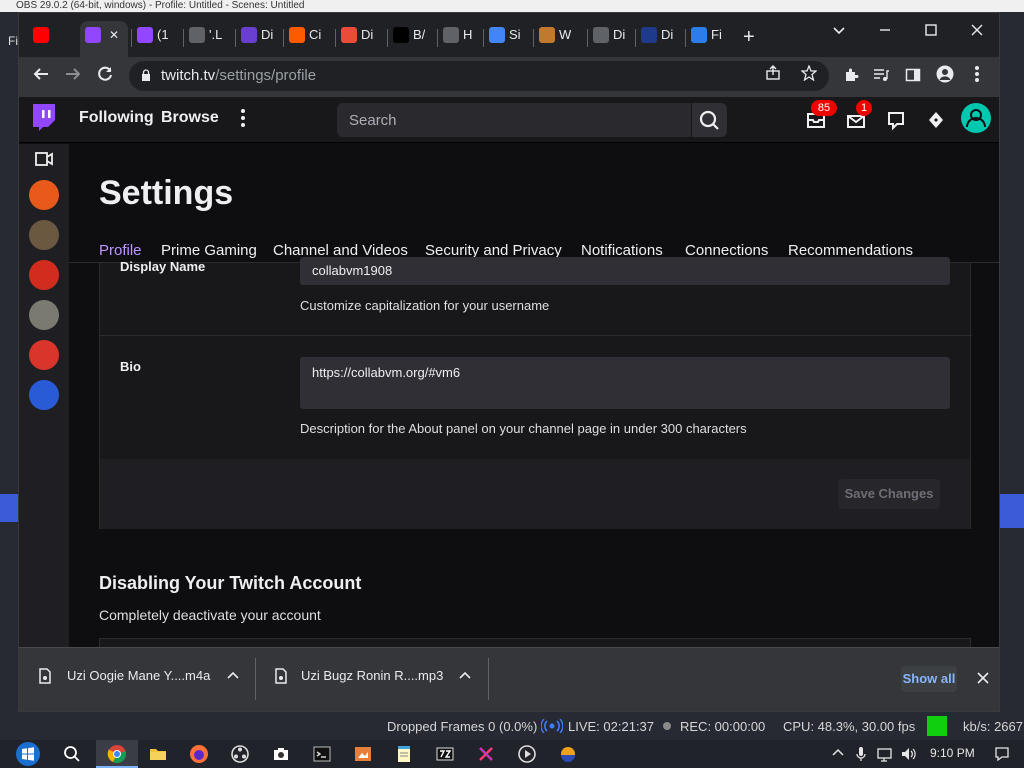  I want to click on start-button, so click(28, 754).